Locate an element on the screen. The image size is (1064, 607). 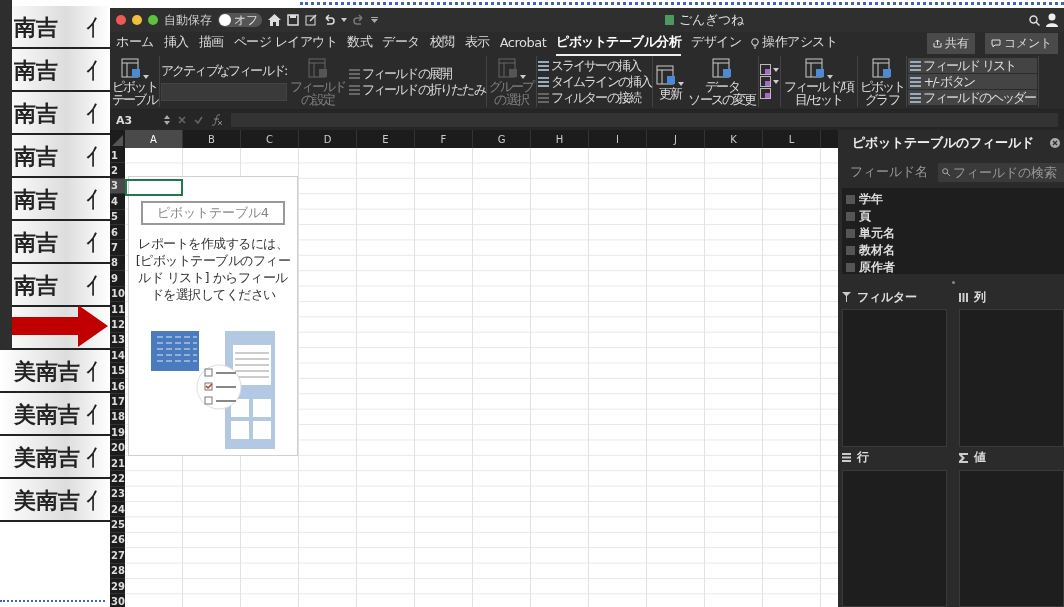
row-header: 21 is located at coordinates (117, 463).